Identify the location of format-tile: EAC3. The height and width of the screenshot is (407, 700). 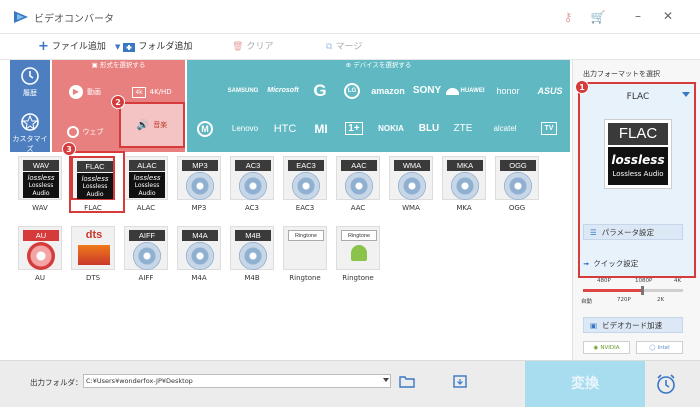
(305, 178).